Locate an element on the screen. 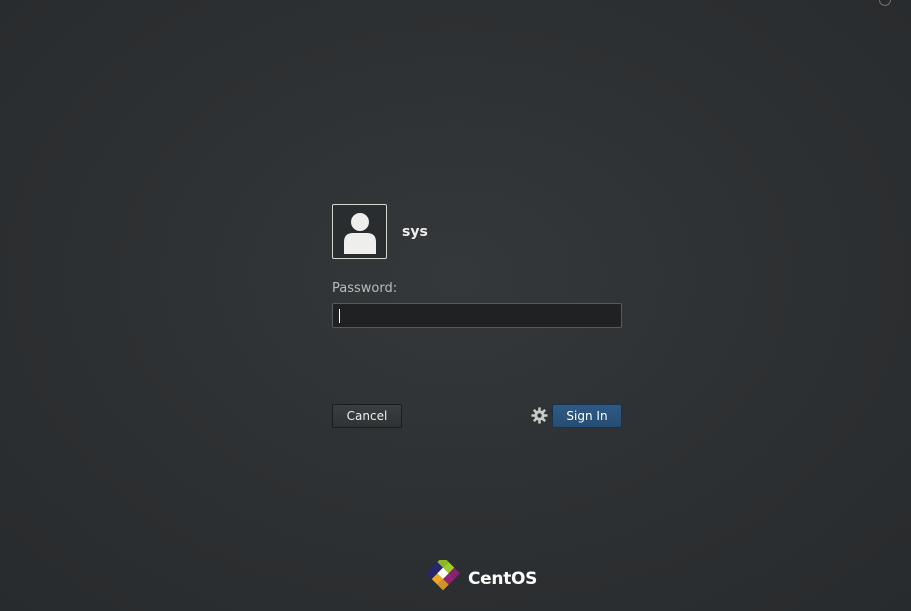 The height and width of the screenshot is (611, 911). password-input is located at coordinates (477, 315).